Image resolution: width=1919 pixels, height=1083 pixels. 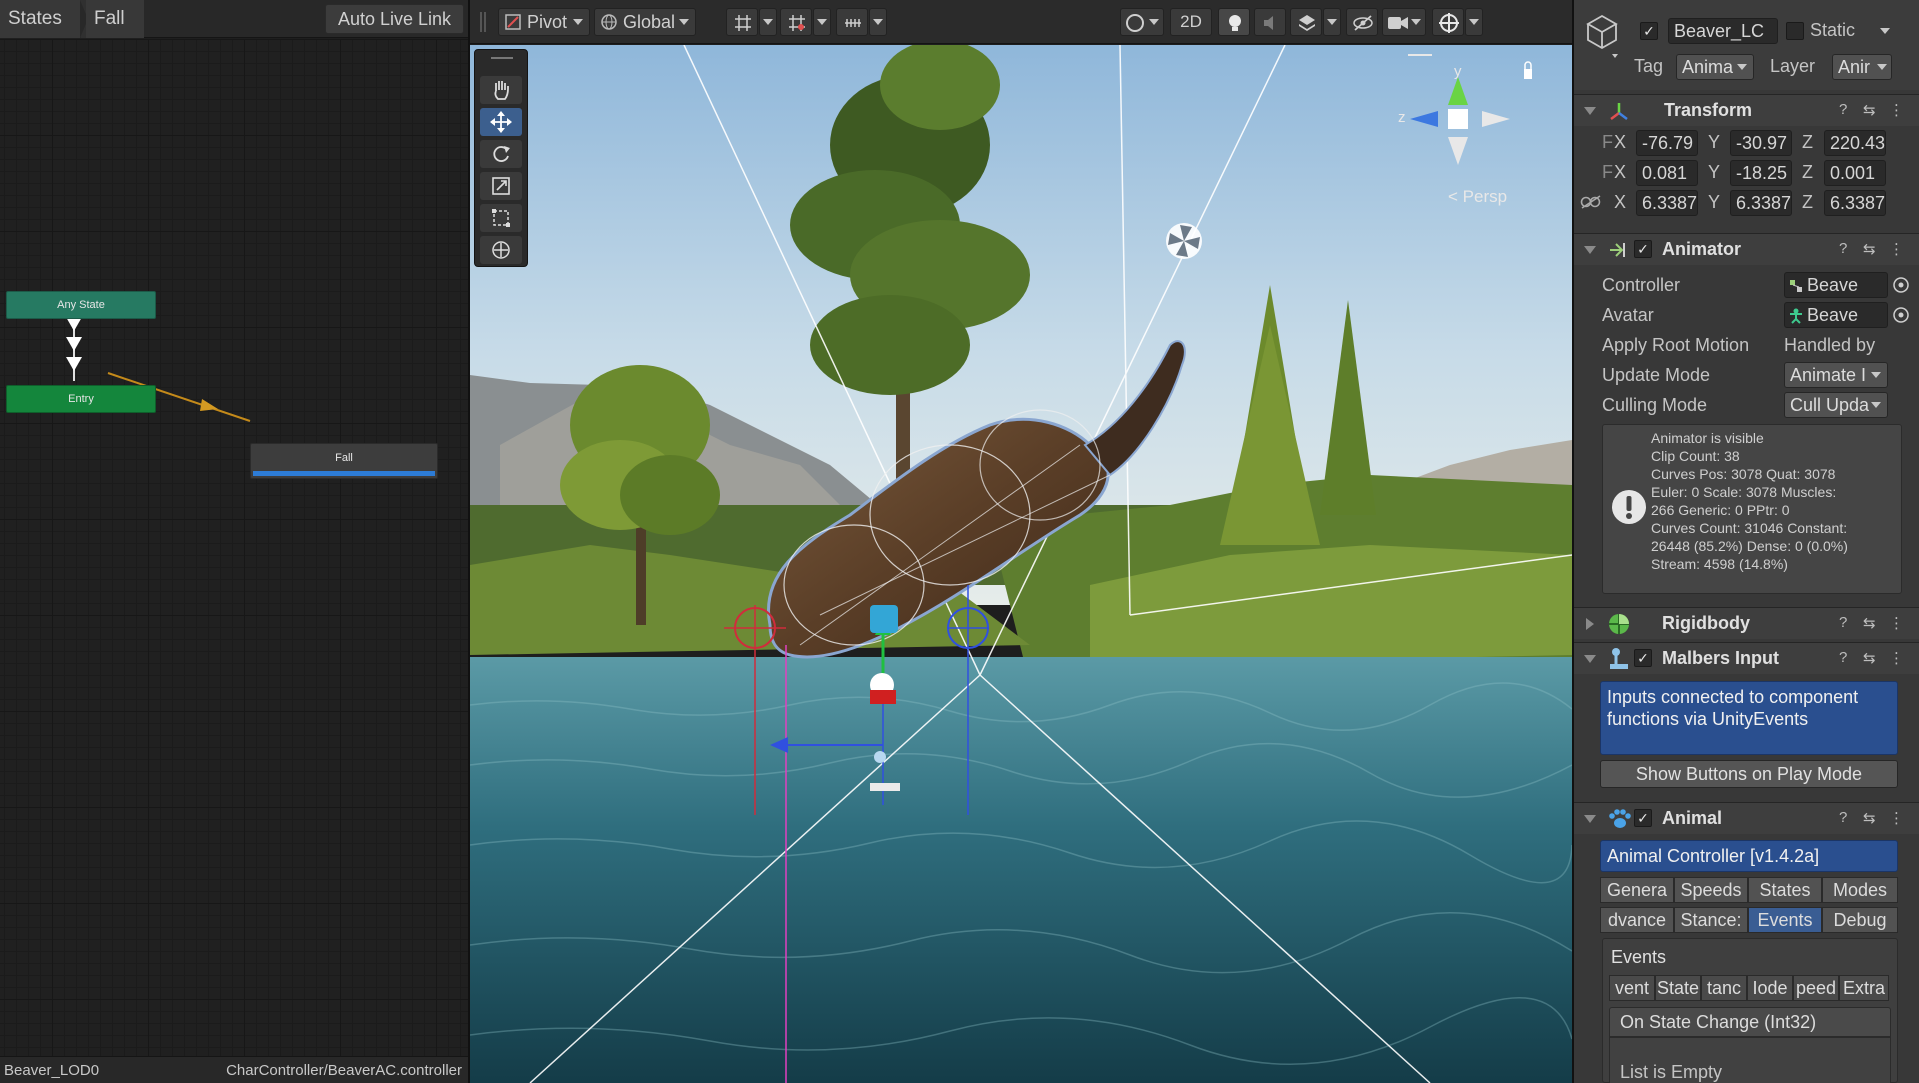 I want to click on position-z-field: 220.43, so click(x=1855, y=143).